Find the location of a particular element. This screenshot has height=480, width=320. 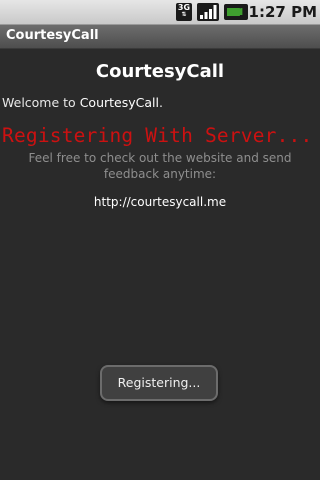

welcome-suffix: . is located at coordinates (160, 102).